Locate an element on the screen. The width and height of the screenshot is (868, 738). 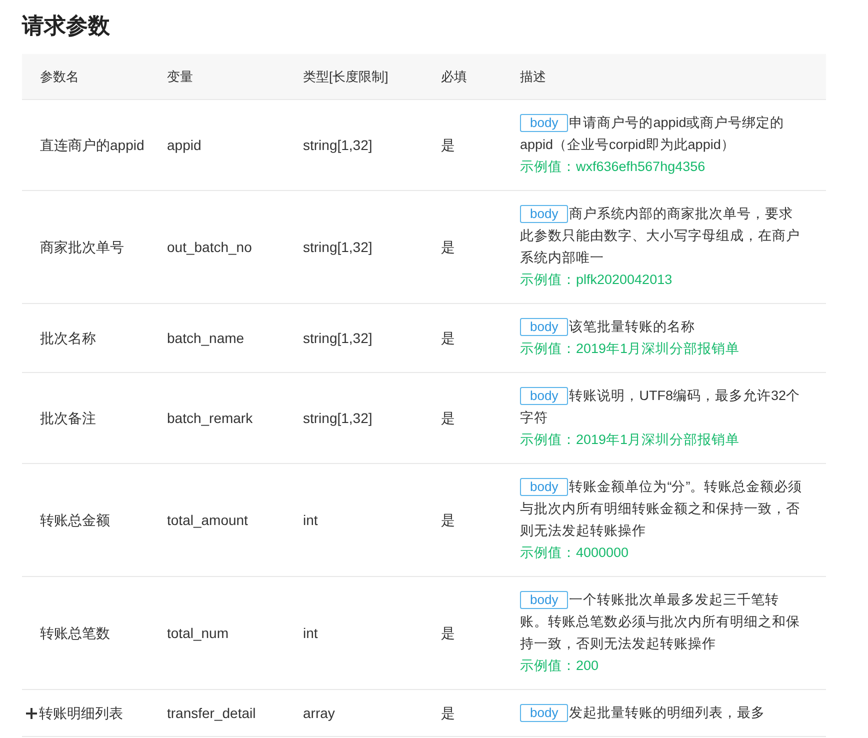
table-cell: batch_name is located at coordinates (205, 338).